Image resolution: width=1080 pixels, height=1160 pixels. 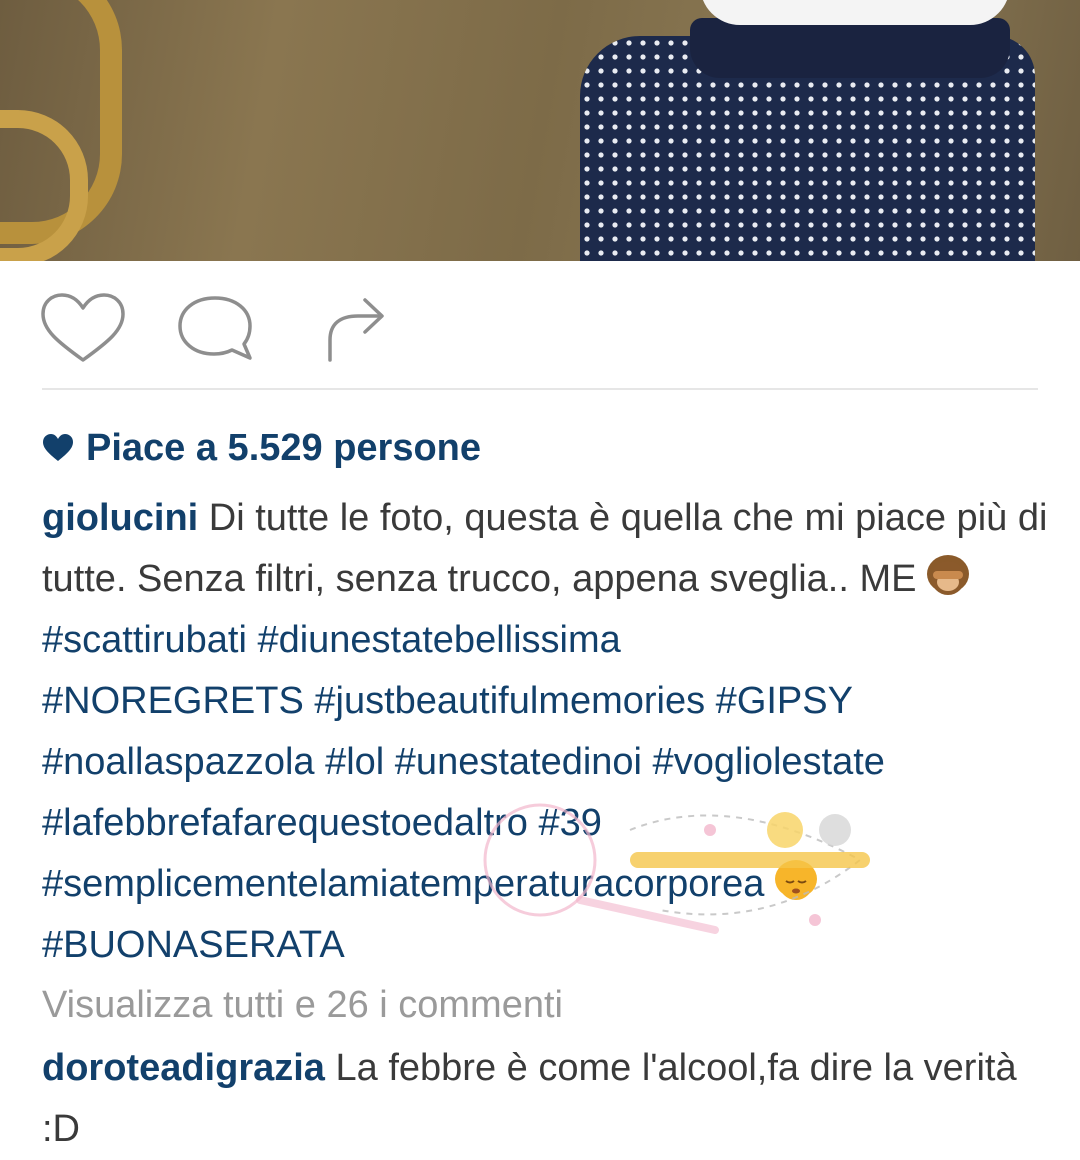 I want to click on like-button, so click(x=83, y=328).